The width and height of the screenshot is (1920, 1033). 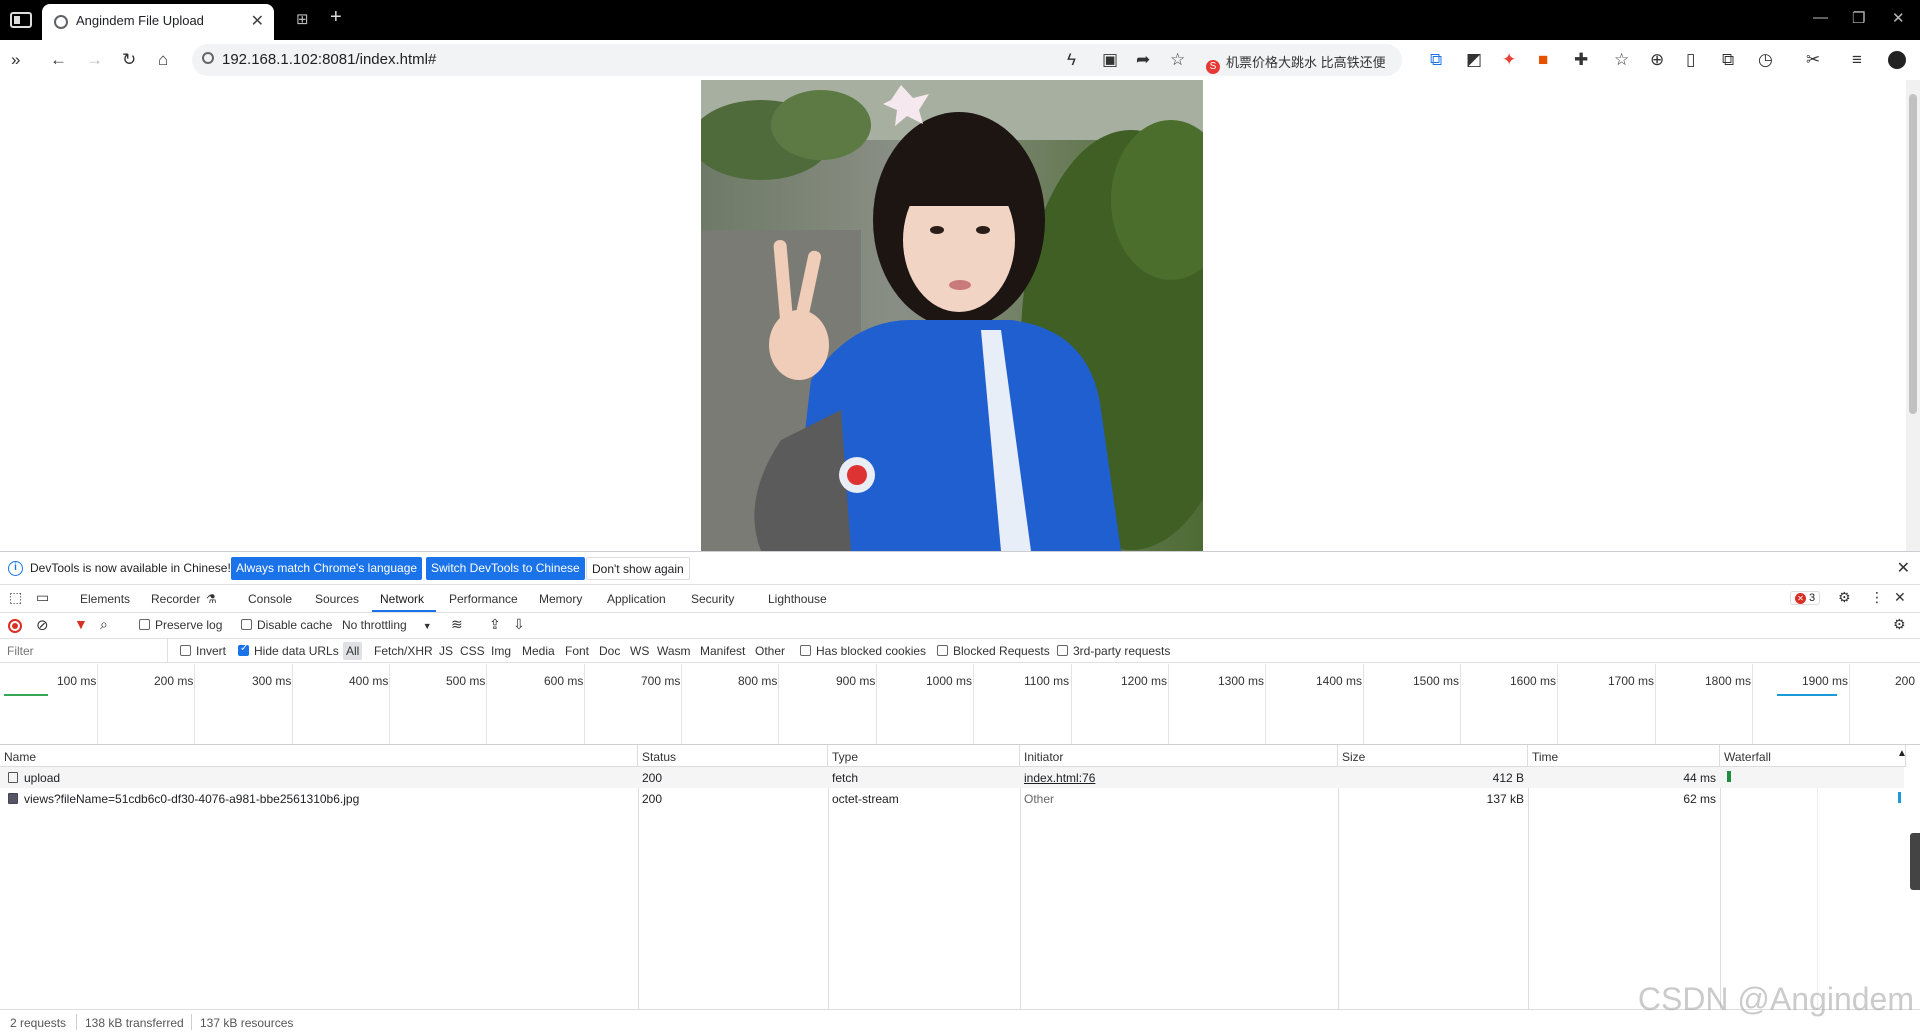 What do you see at coordinates (1433, 756) in the screenshot?
I see `column-header-size: Size` at bounding box center [1433, 756].